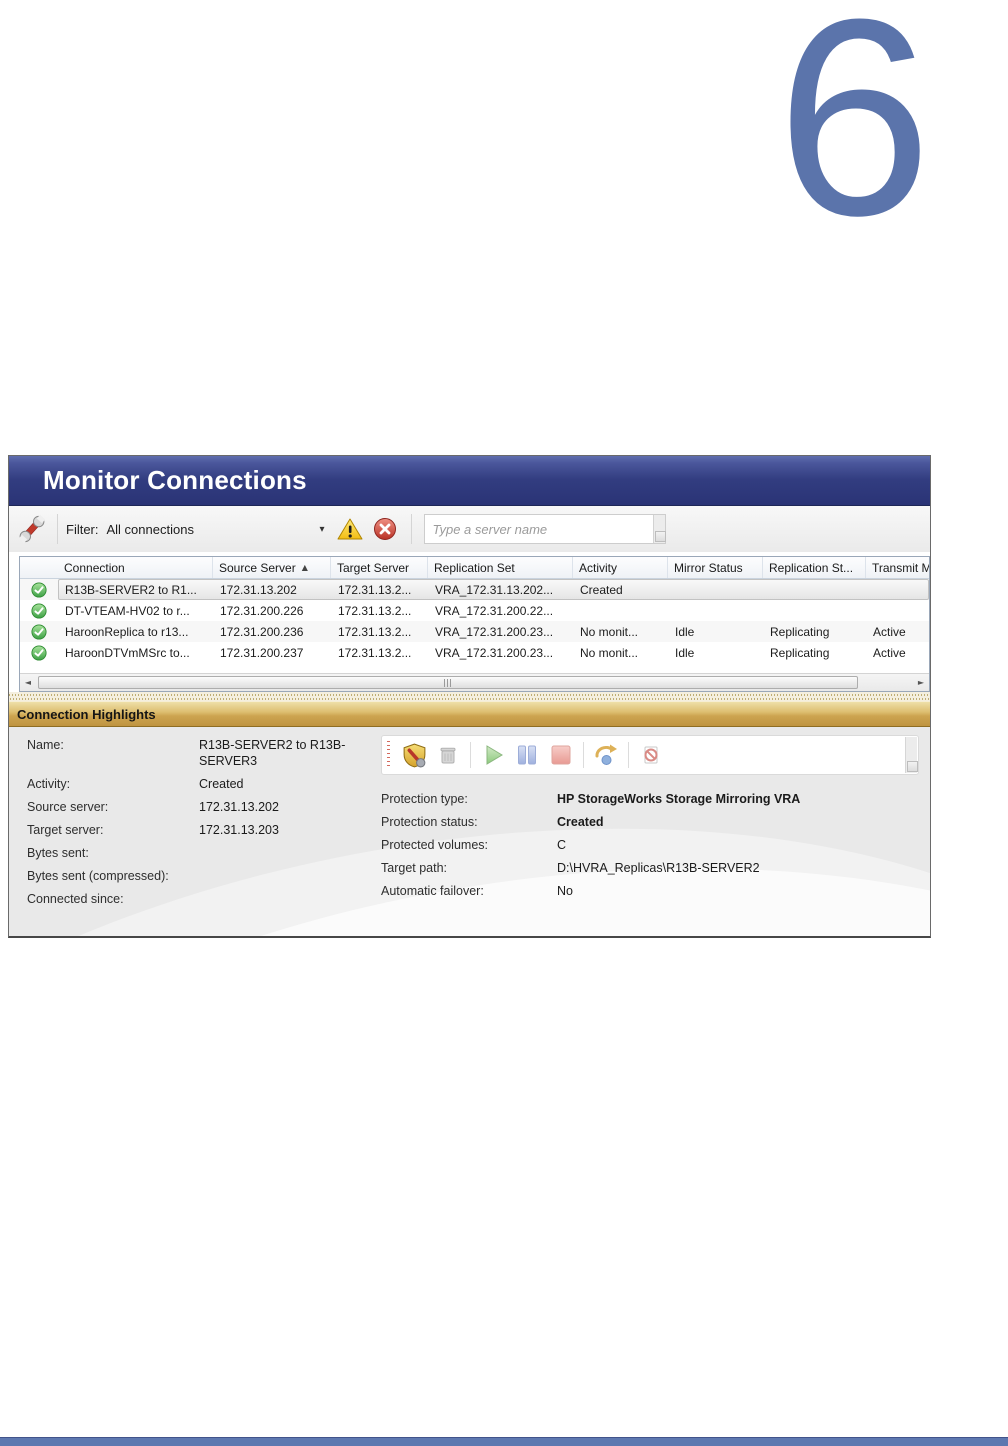 The width and height of the screenshot is (1008, 1446). What do you see at coordinates (469, 481) in the screenshot?
I see `window-titlebar: Monitor Connections` at bounding box center [469, 481].